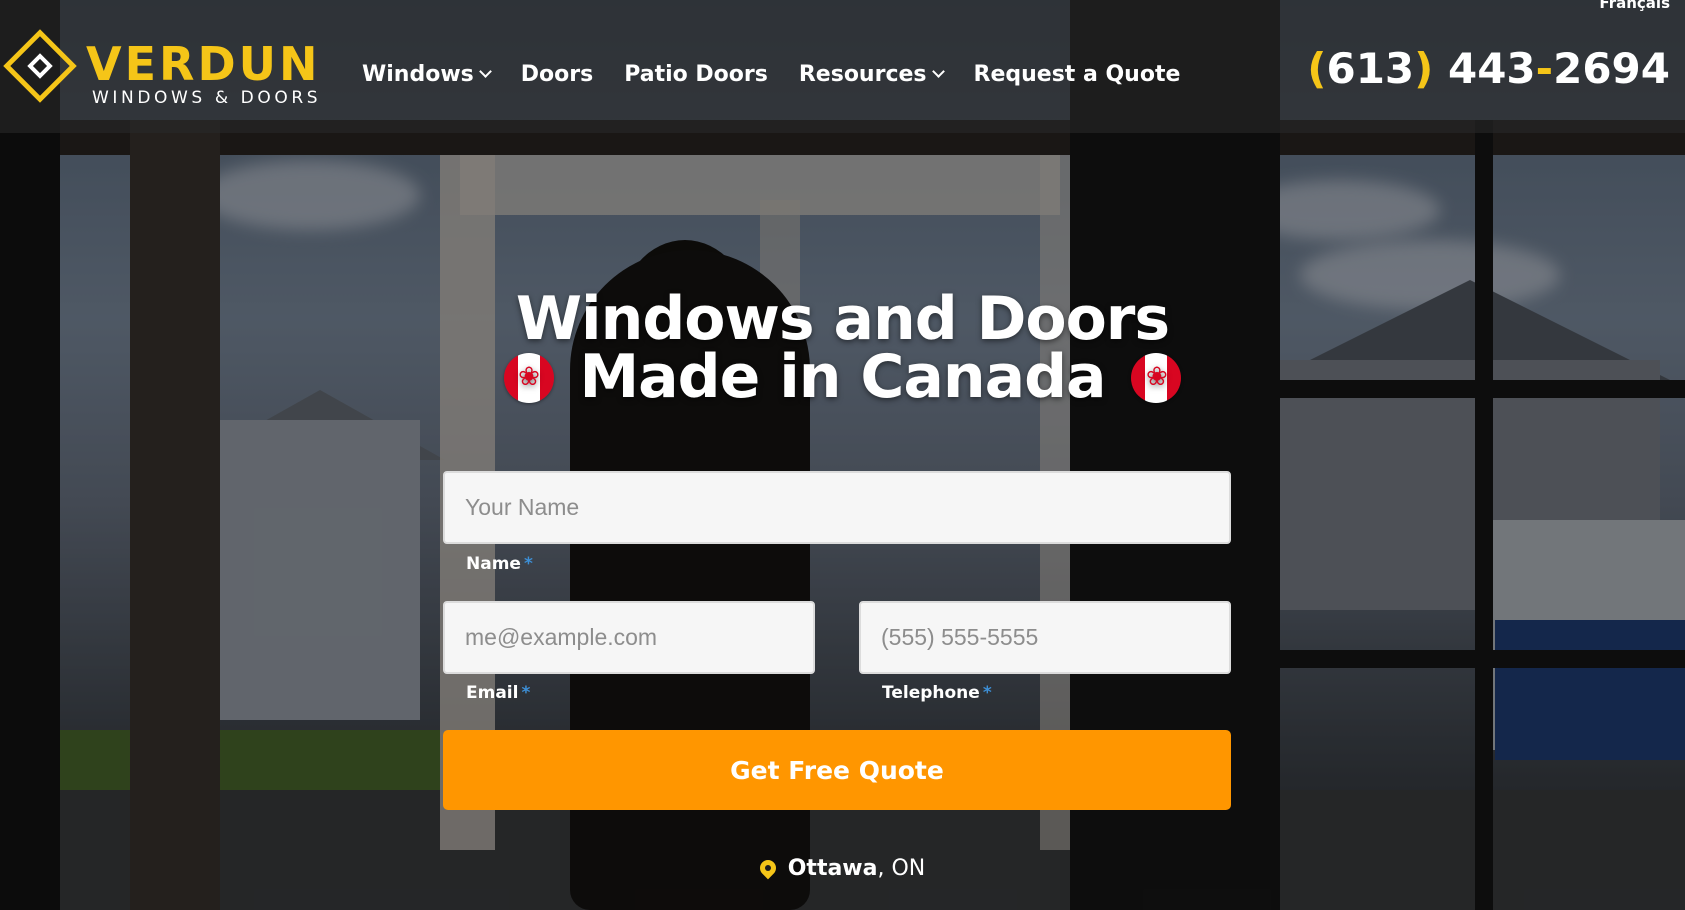 Image resolution: width=1685 pixels, height=910 pixels. I want to click on nav-item-windows: Windows, so click(427, 74).